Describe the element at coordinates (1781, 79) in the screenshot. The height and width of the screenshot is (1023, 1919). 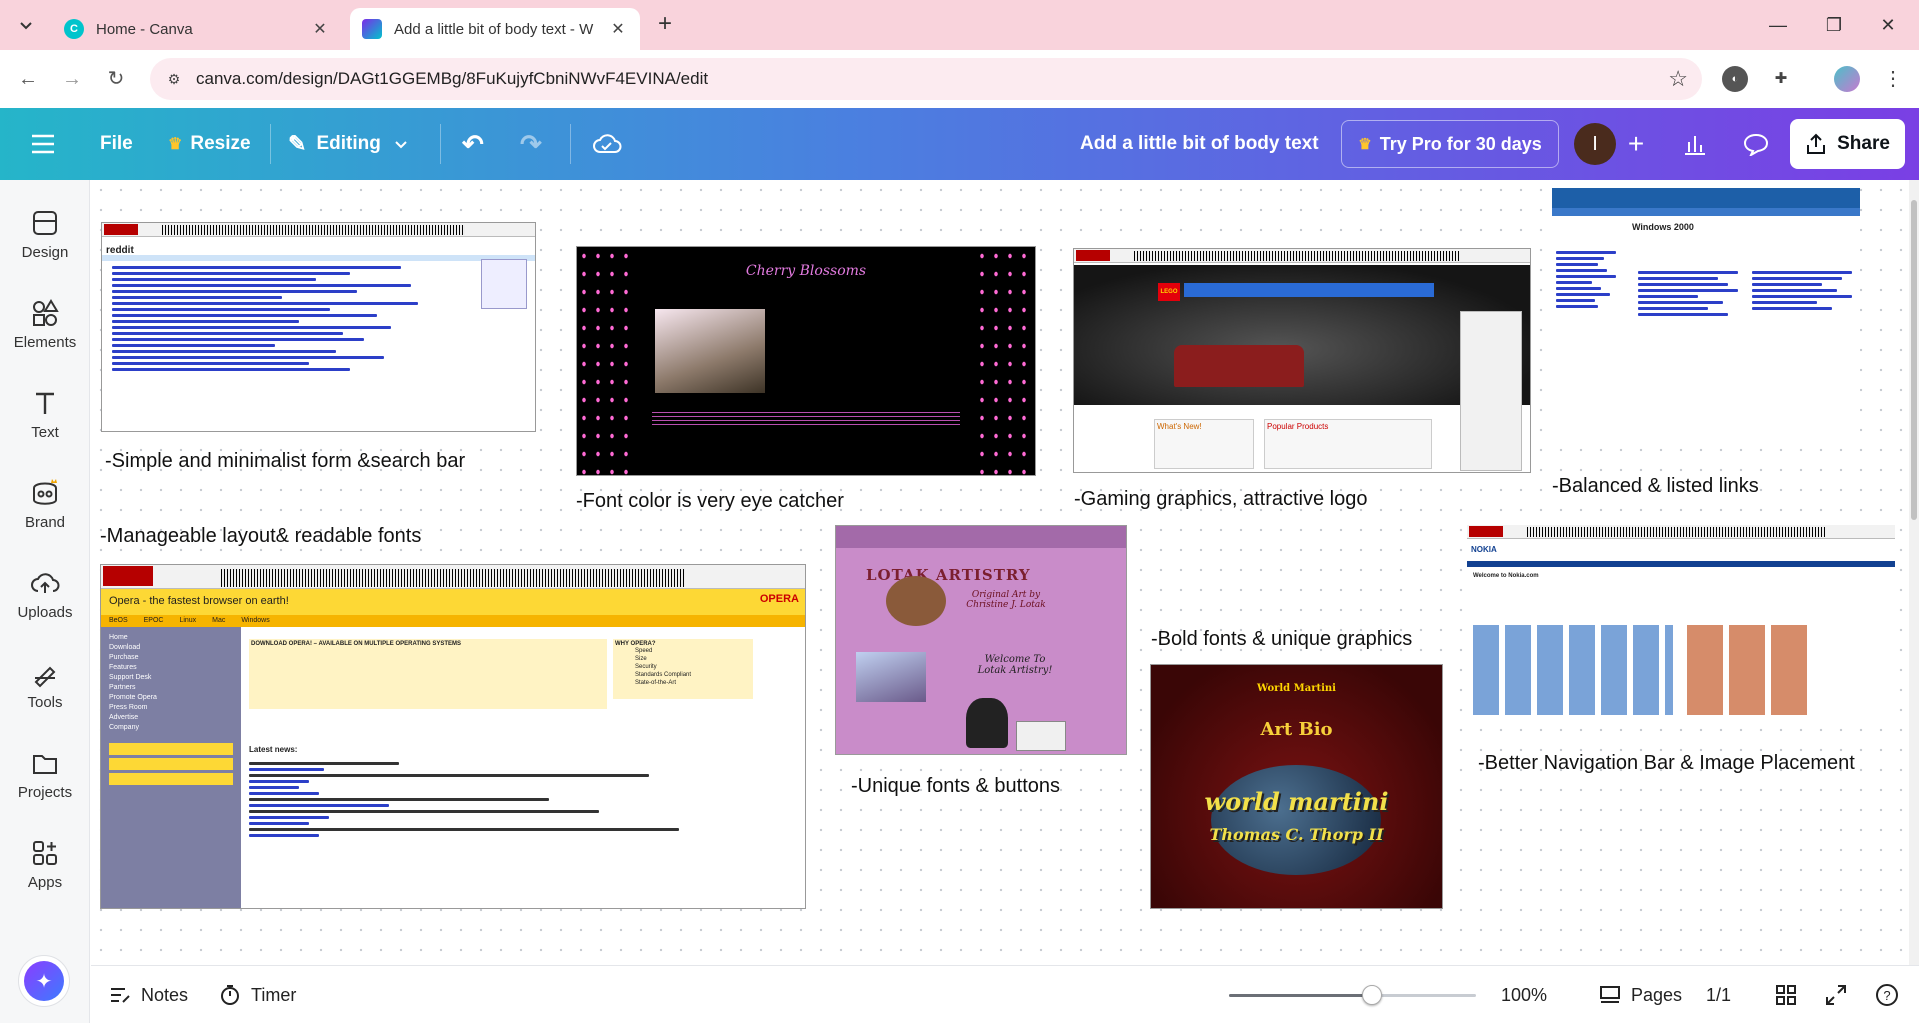
I see `extensions-icon: ✚` at that location.